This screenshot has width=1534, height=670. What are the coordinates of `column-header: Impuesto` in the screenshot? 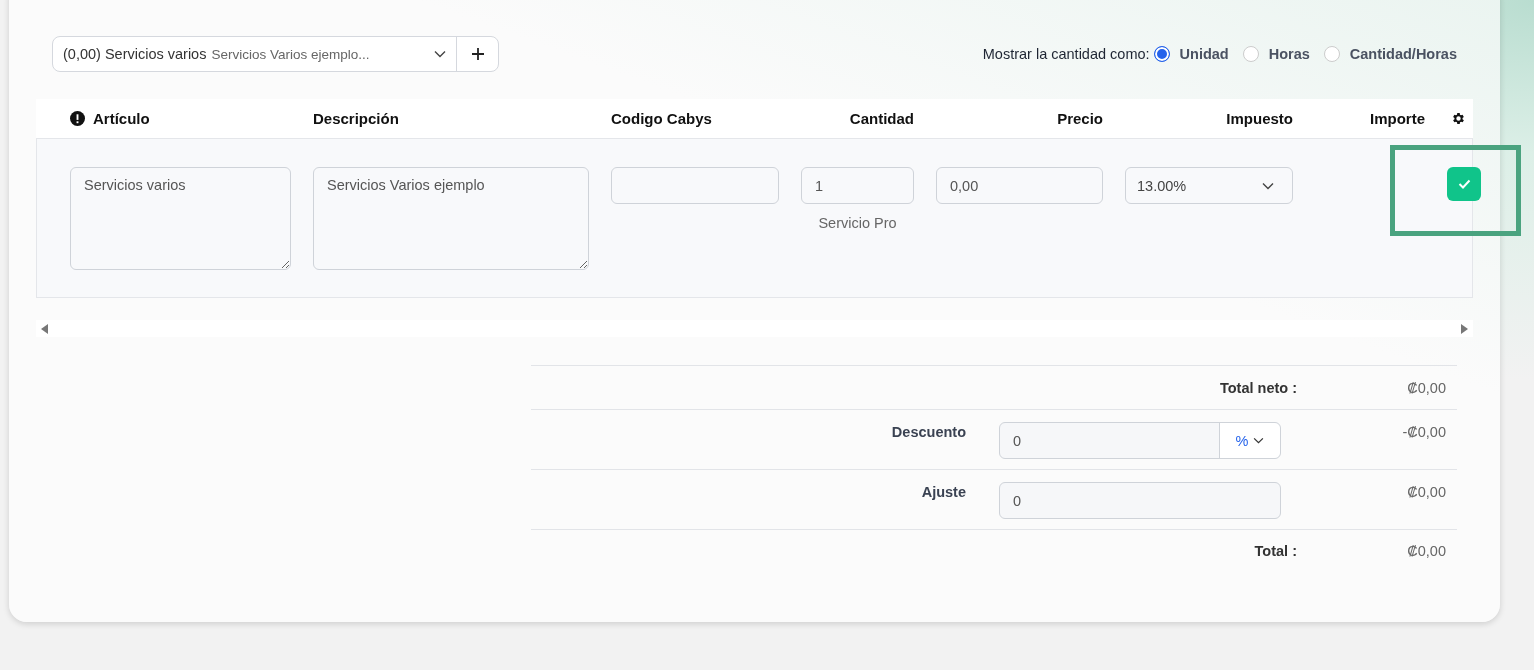 It's located at (1259, 118).